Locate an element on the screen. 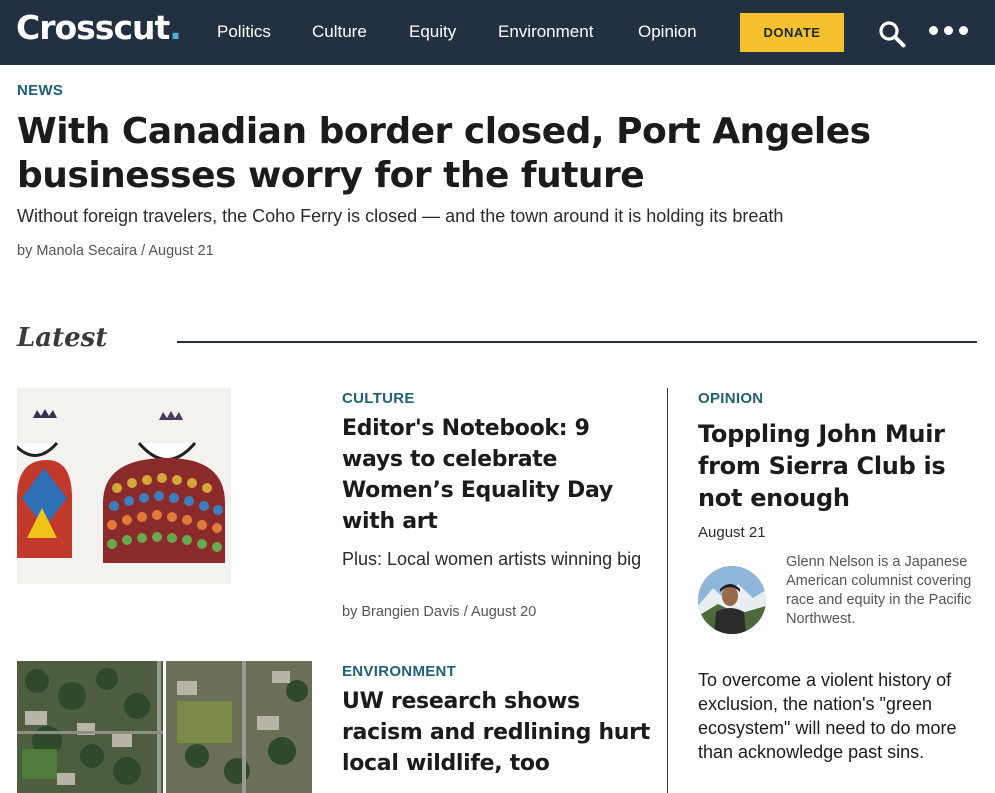  hero-section-label: NEWS is located at coordinates (40, 90).